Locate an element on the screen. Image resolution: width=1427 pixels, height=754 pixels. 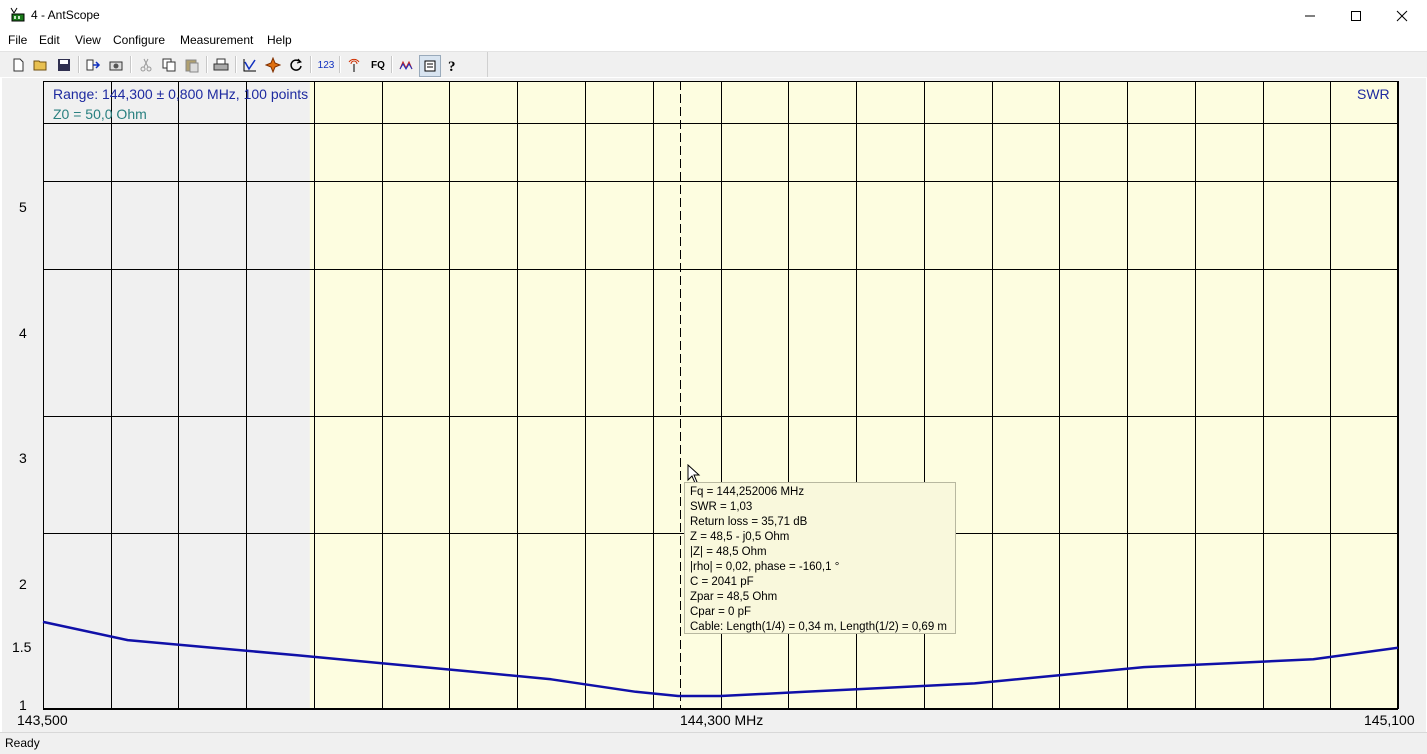
tooltip-impedance-magnitude: |Z| = 48,5 Ohm is located at coordinates (728, 552).